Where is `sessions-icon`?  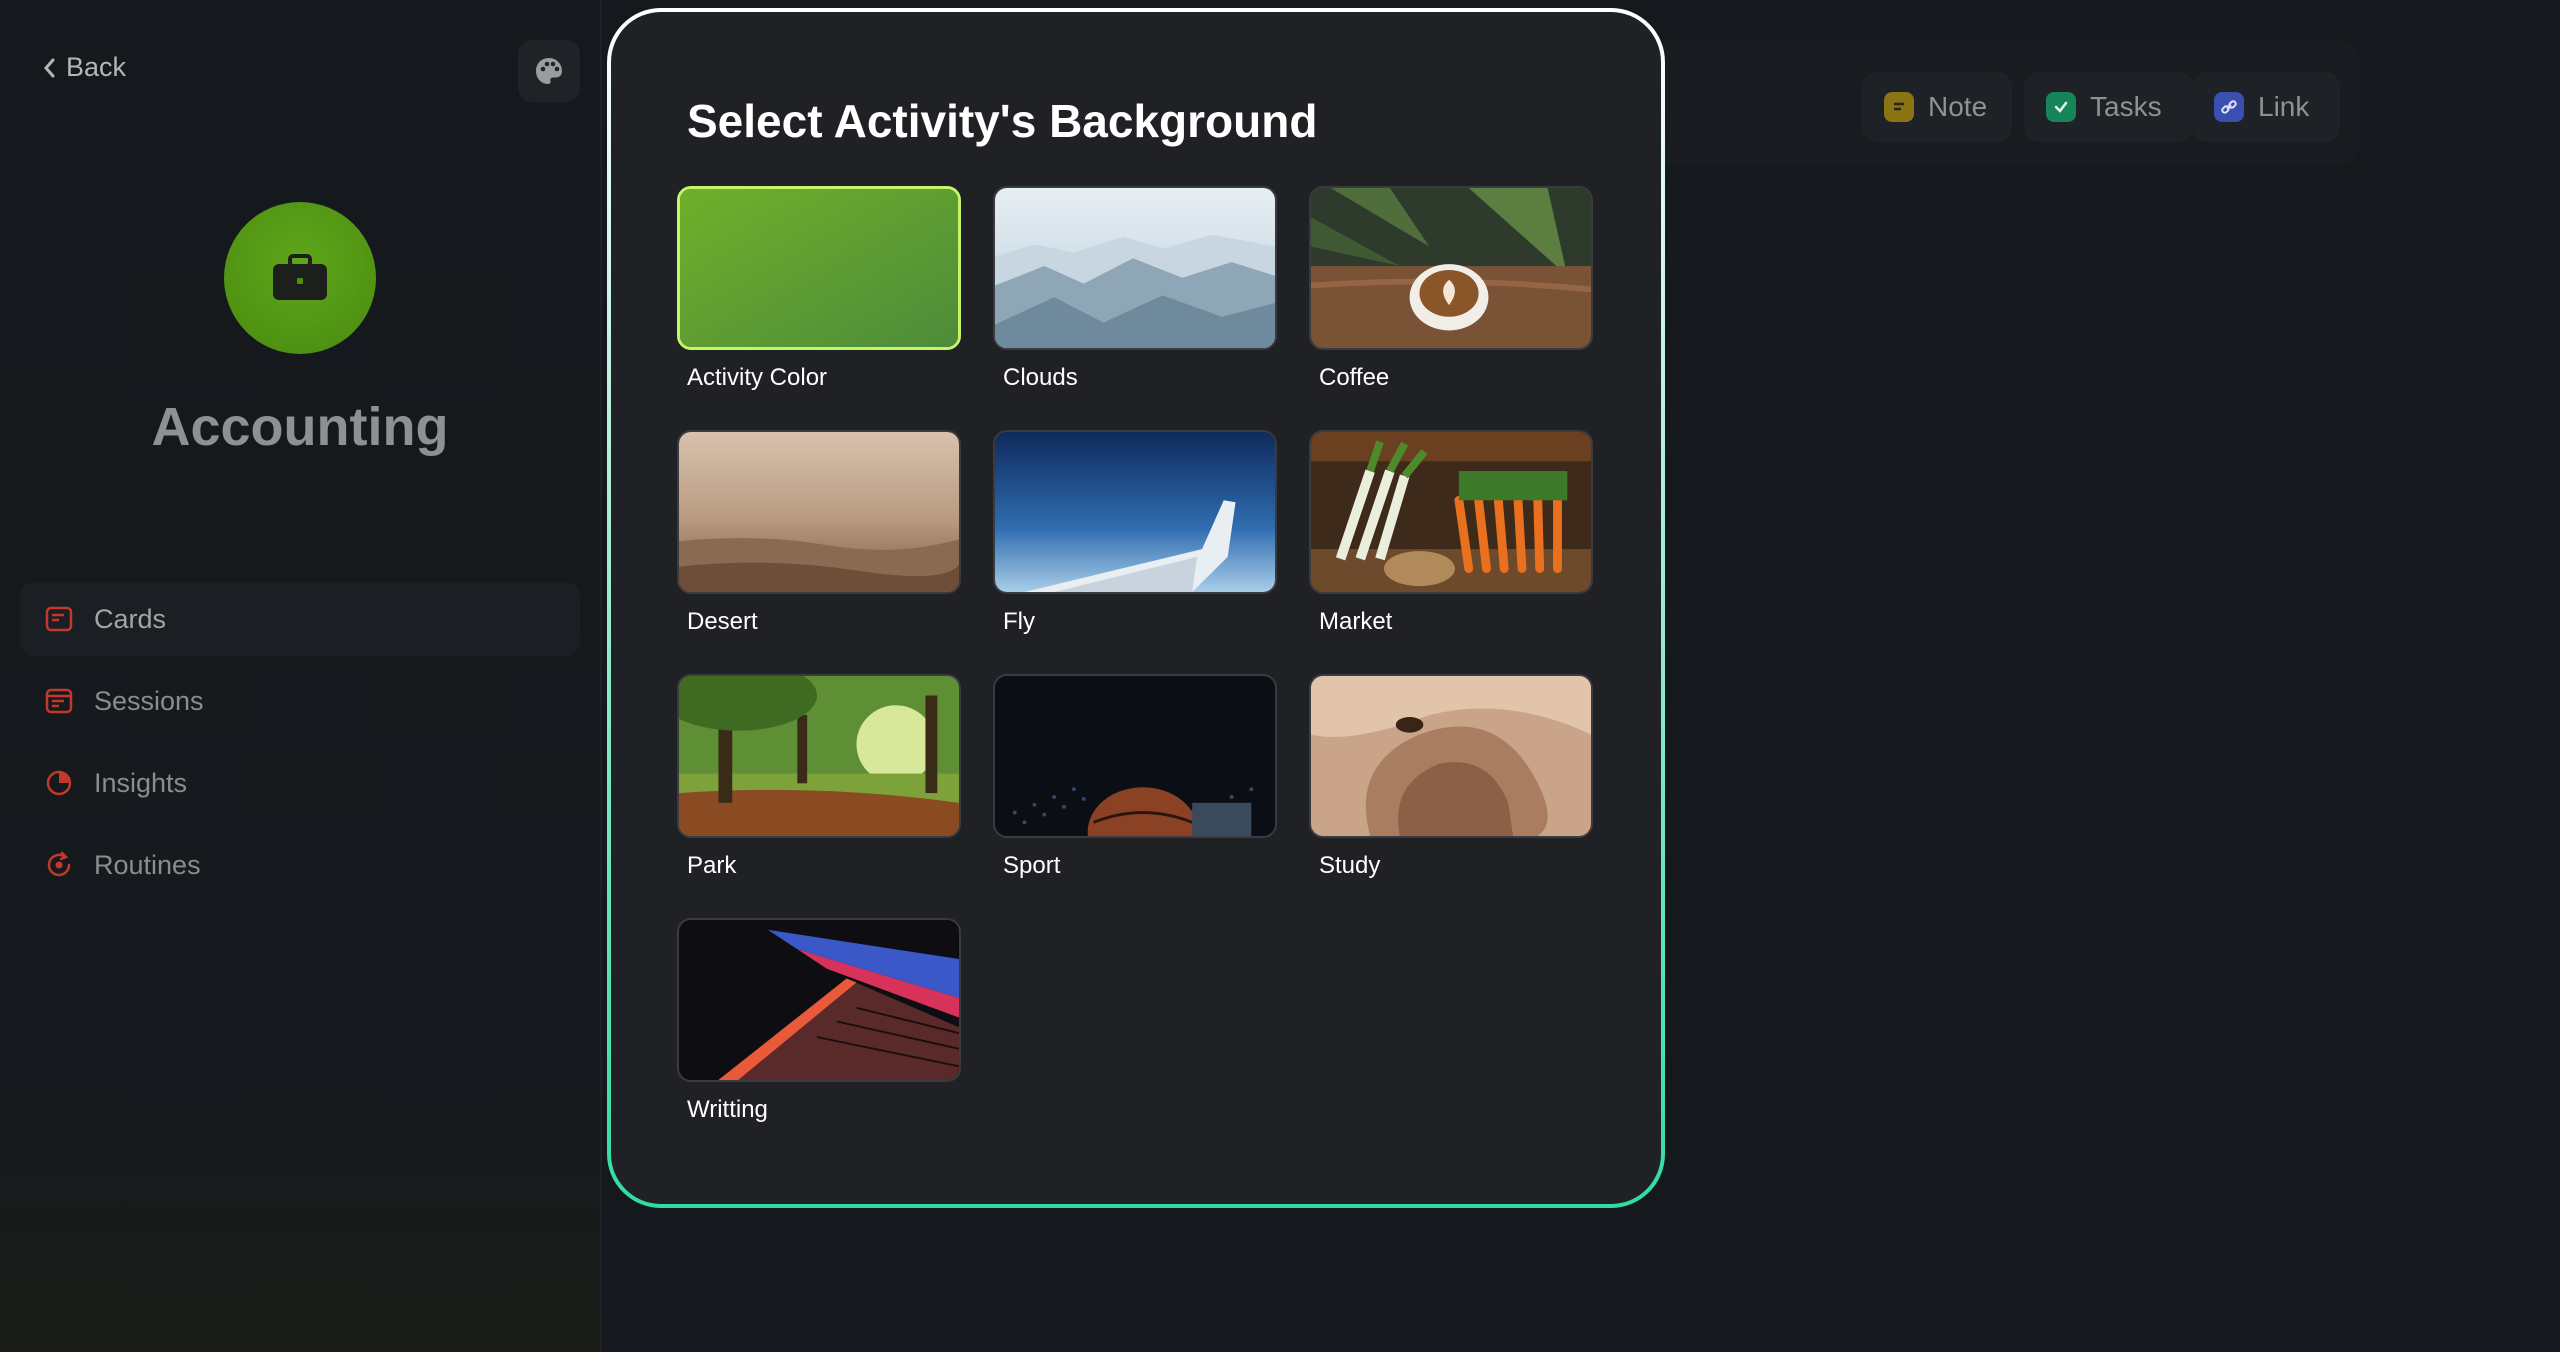 sessions-icon is located at coordinates (59, 701).